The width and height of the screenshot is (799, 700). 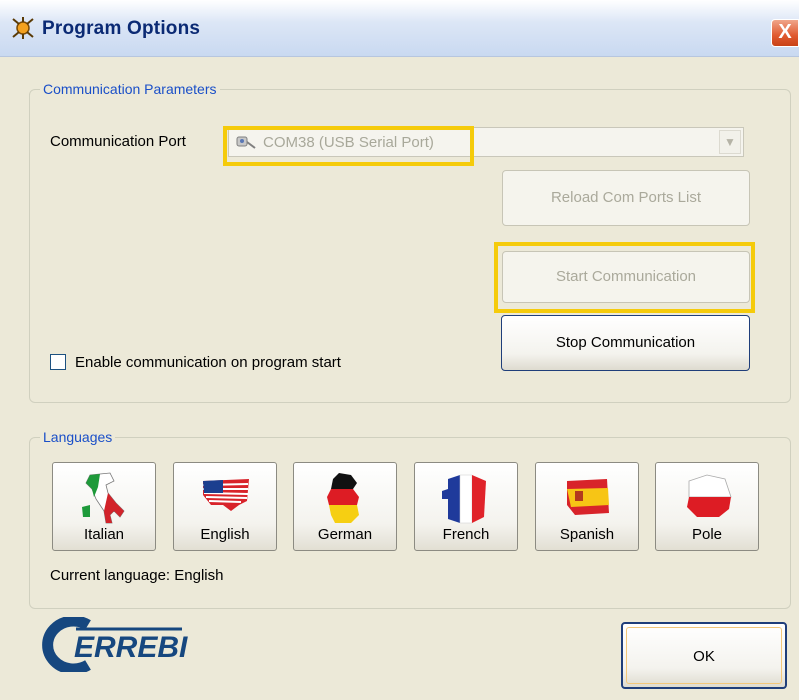 What do you see at coordinates (104, 534) in the screenshot?
I see `language-label-italian: Italian` at bounding box center [104, 534].